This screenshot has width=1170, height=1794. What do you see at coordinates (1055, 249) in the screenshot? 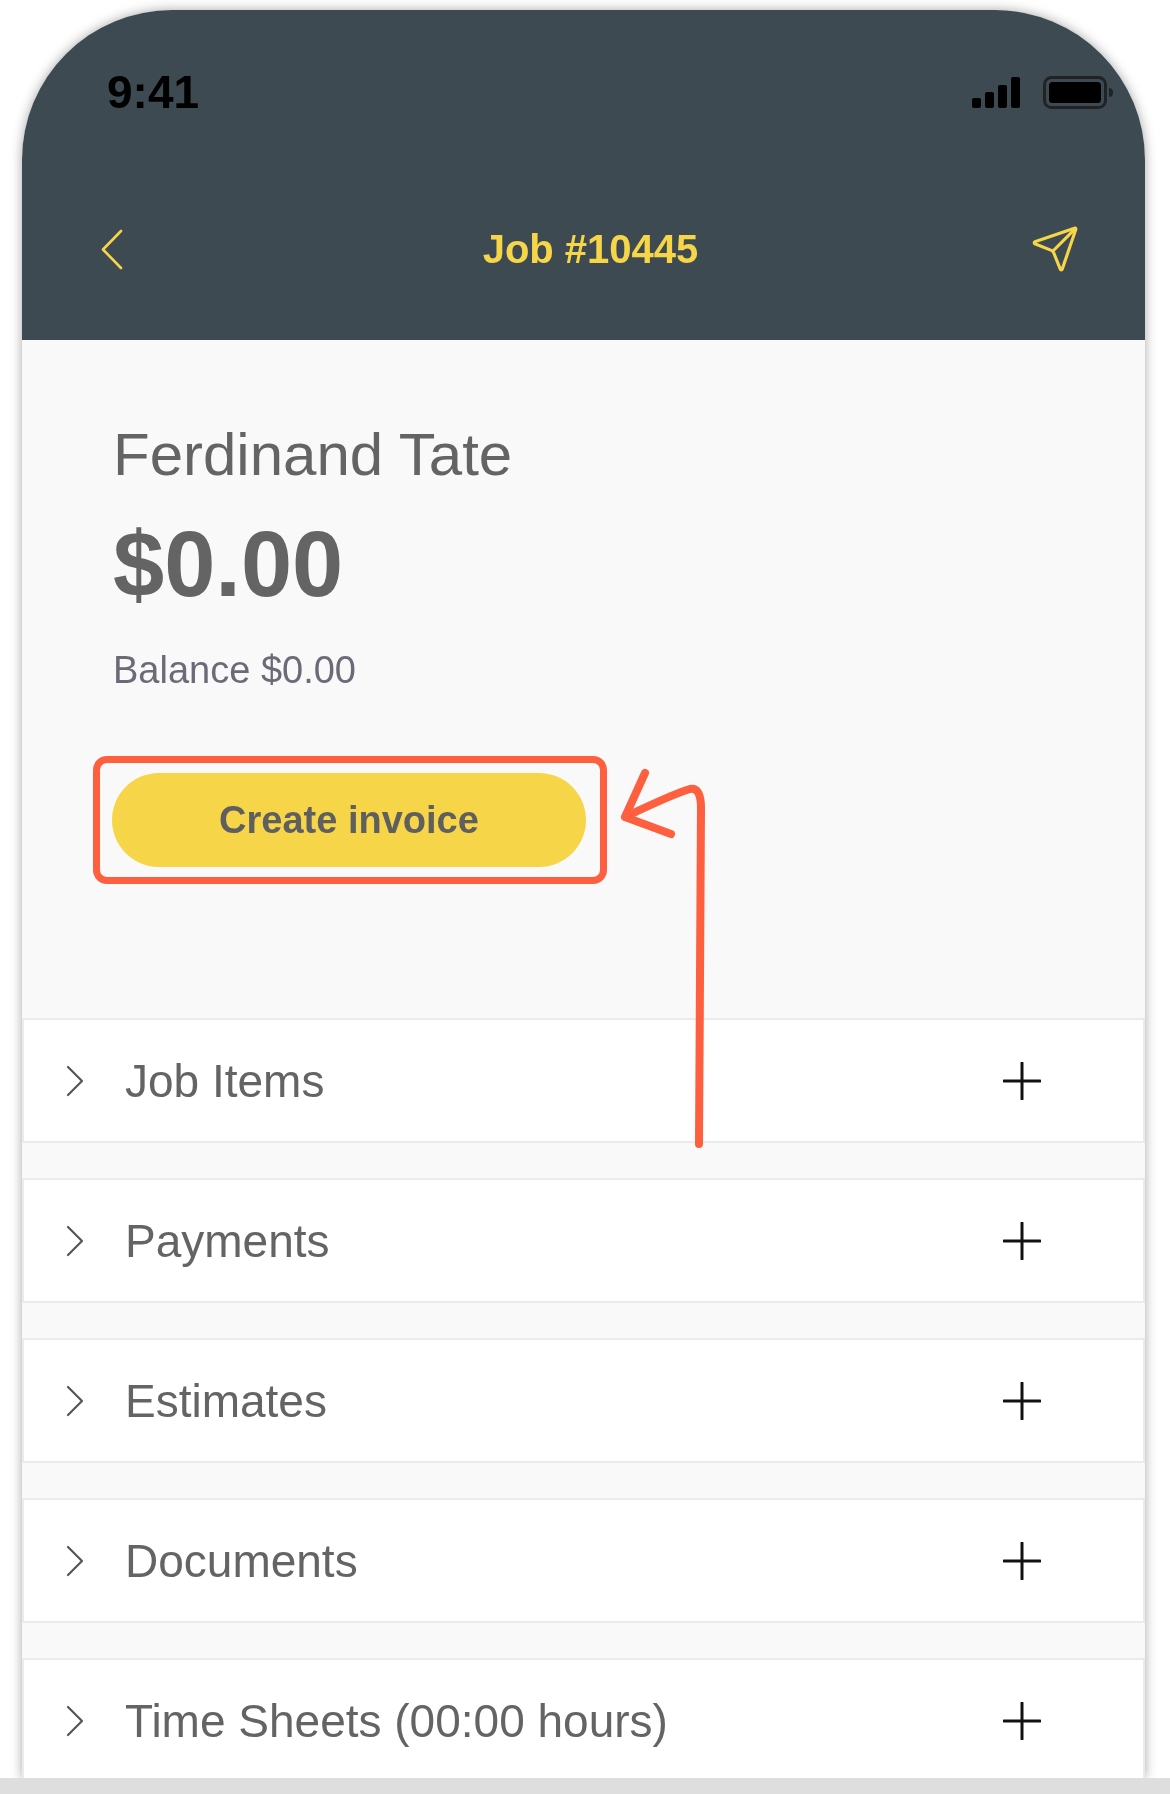
I see `paper-plane-icon` at bounding box center [1055, 249].